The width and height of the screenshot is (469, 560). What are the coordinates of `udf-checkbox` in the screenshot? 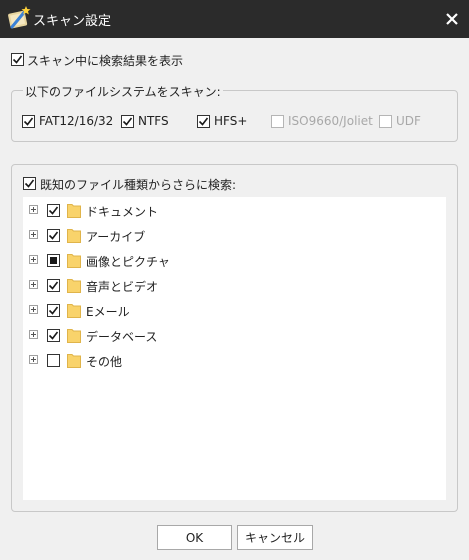 It's located at (385, 121).